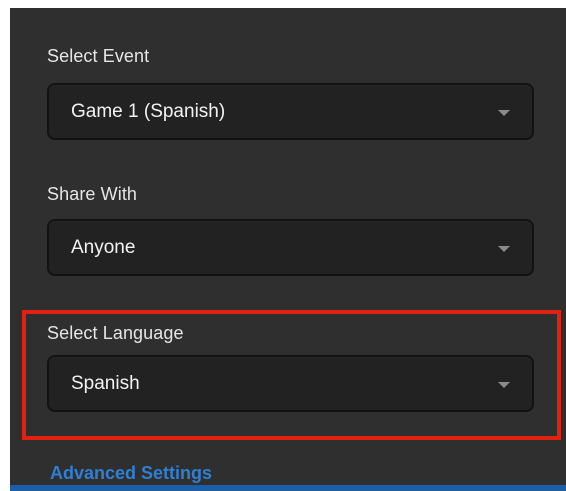 Image resolution: width=566 pixels, height=491 pixels. What do you see at coordinates (290, 383) in the screenshot?
I see `select-language-dropdown: Spanish` at bounding box center [290, 383].